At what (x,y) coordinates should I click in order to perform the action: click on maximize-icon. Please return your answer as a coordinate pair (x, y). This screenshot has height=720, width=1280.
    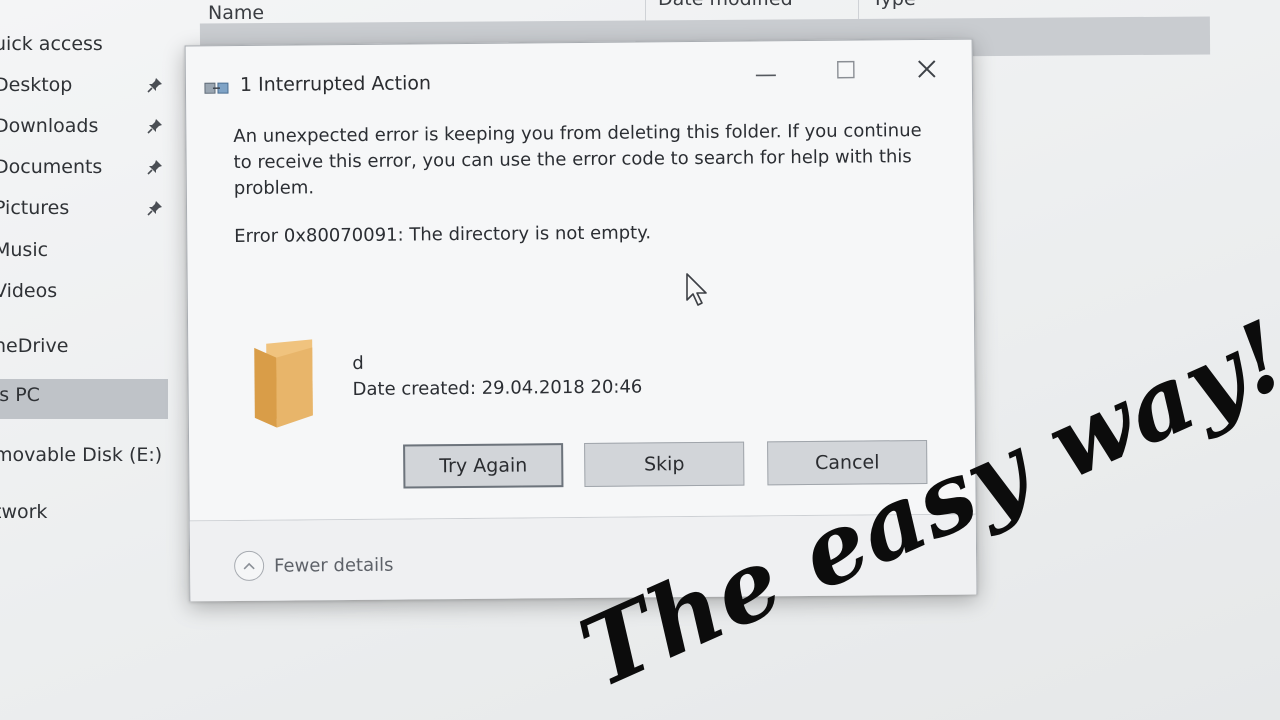
    Looking at the image, I should click on (846, 69).